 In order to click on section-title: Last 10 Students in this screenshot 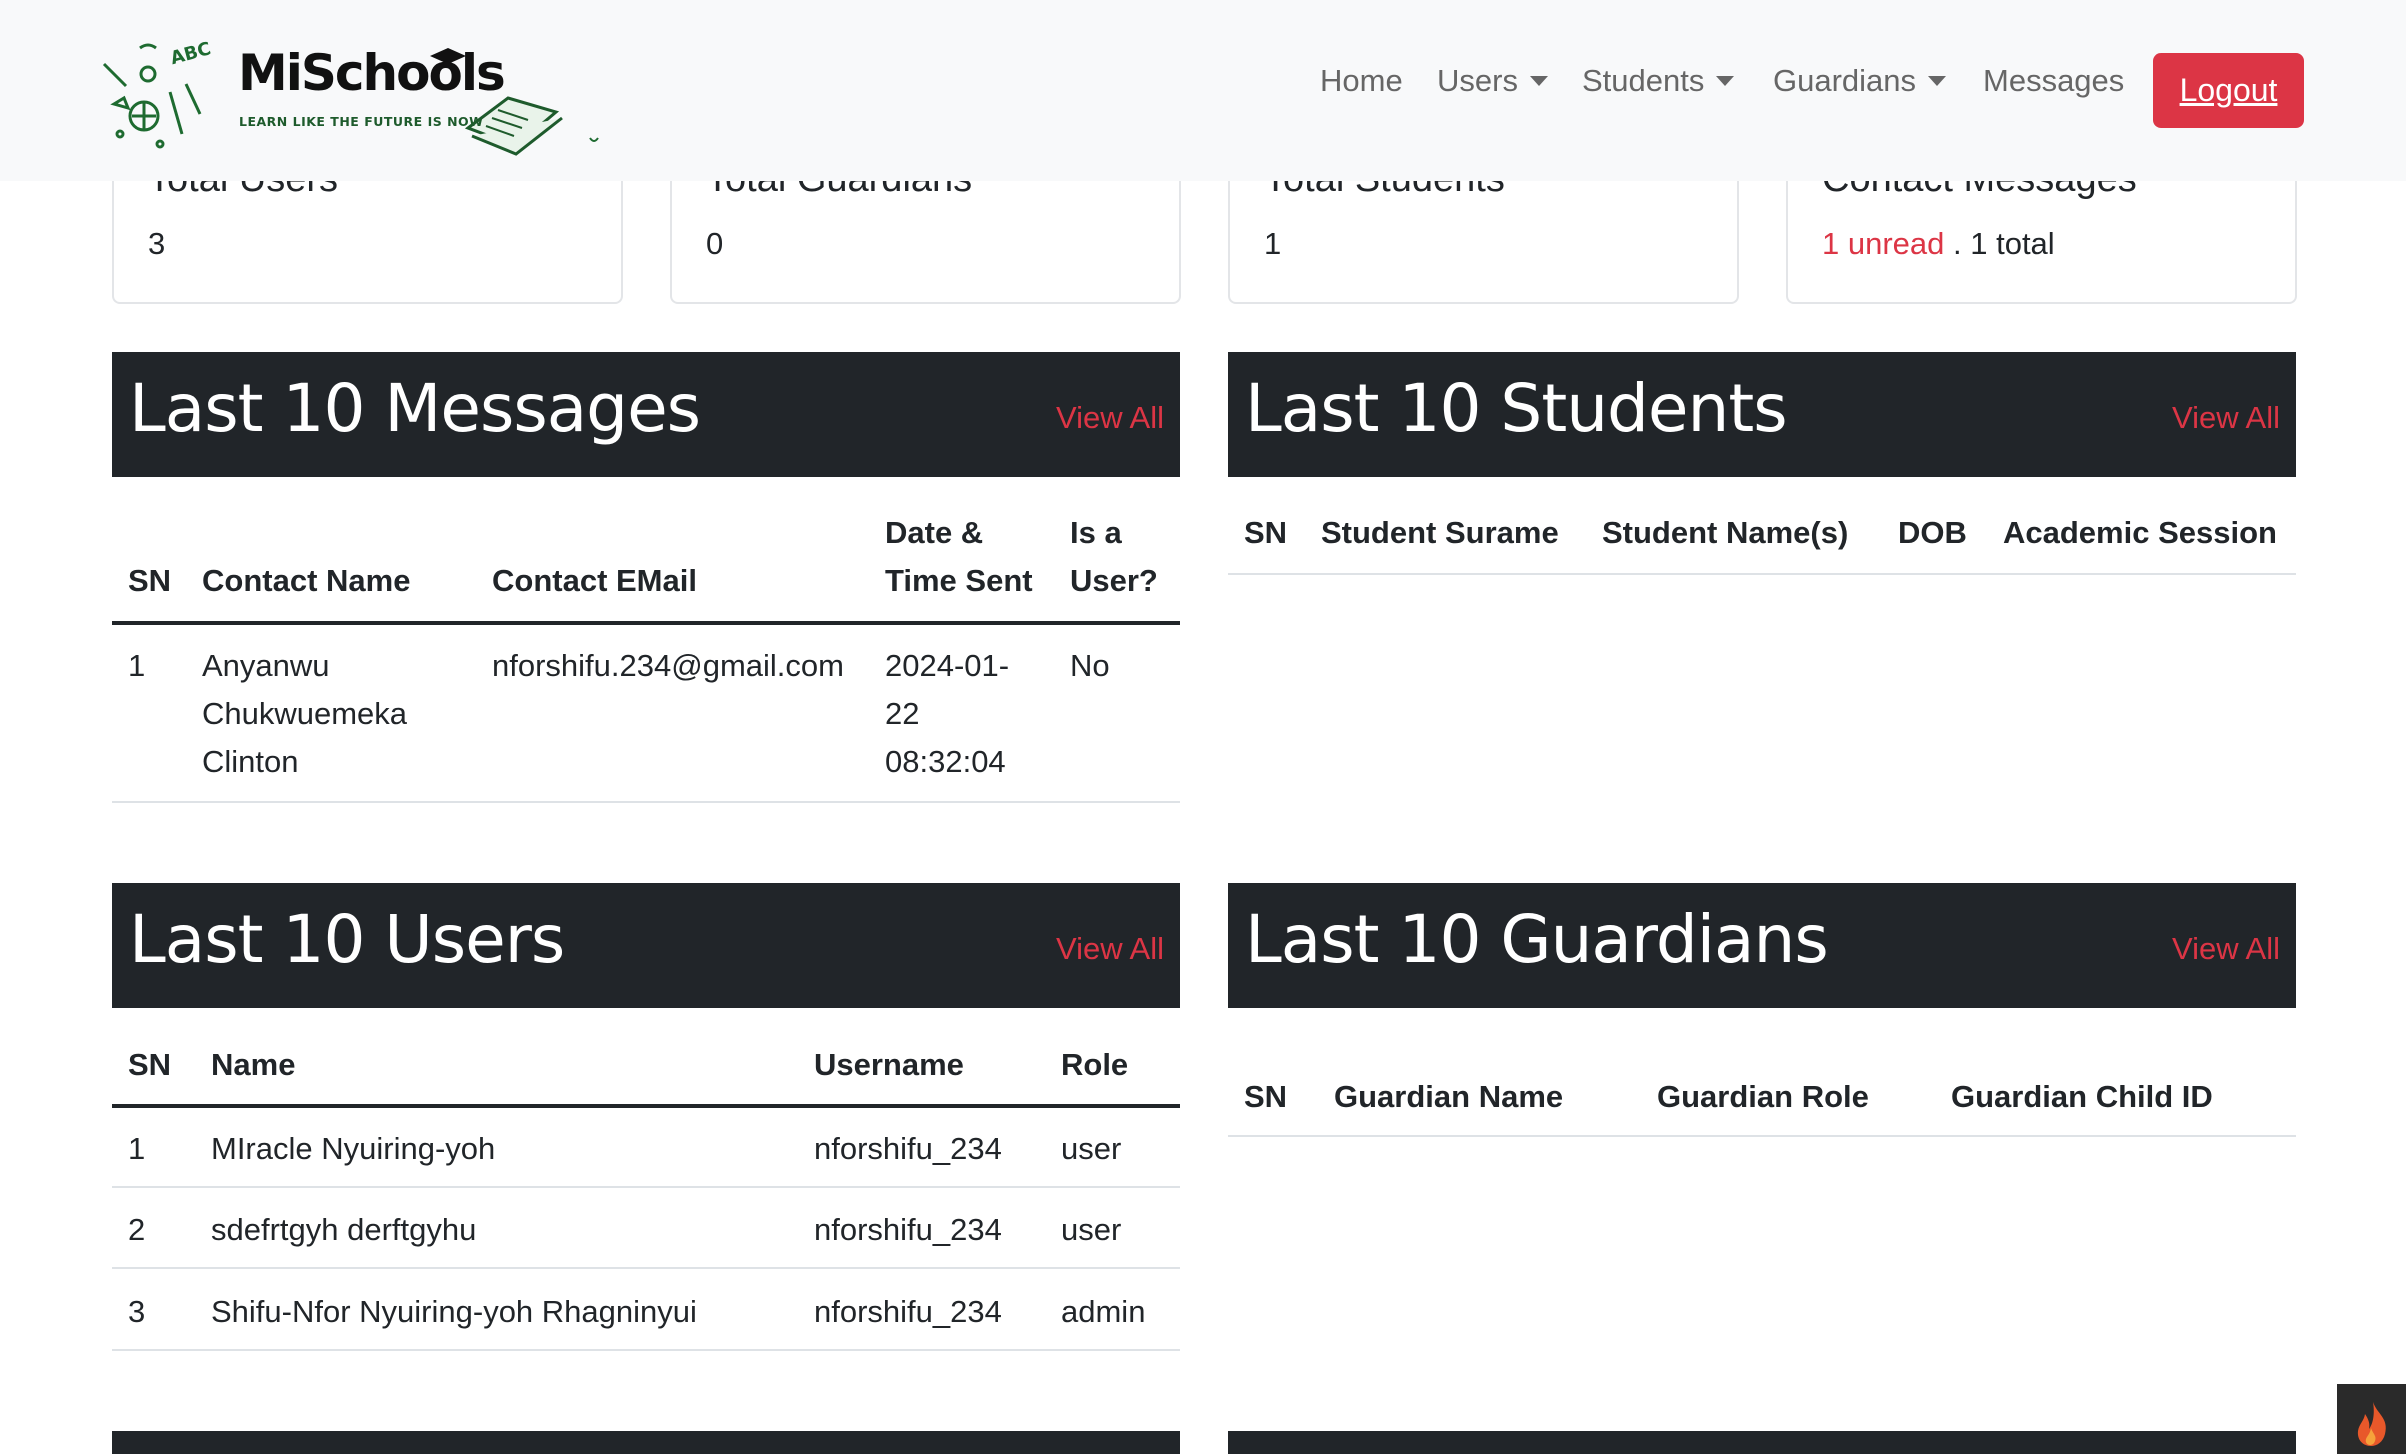, I will do `click(1516, 408)`.